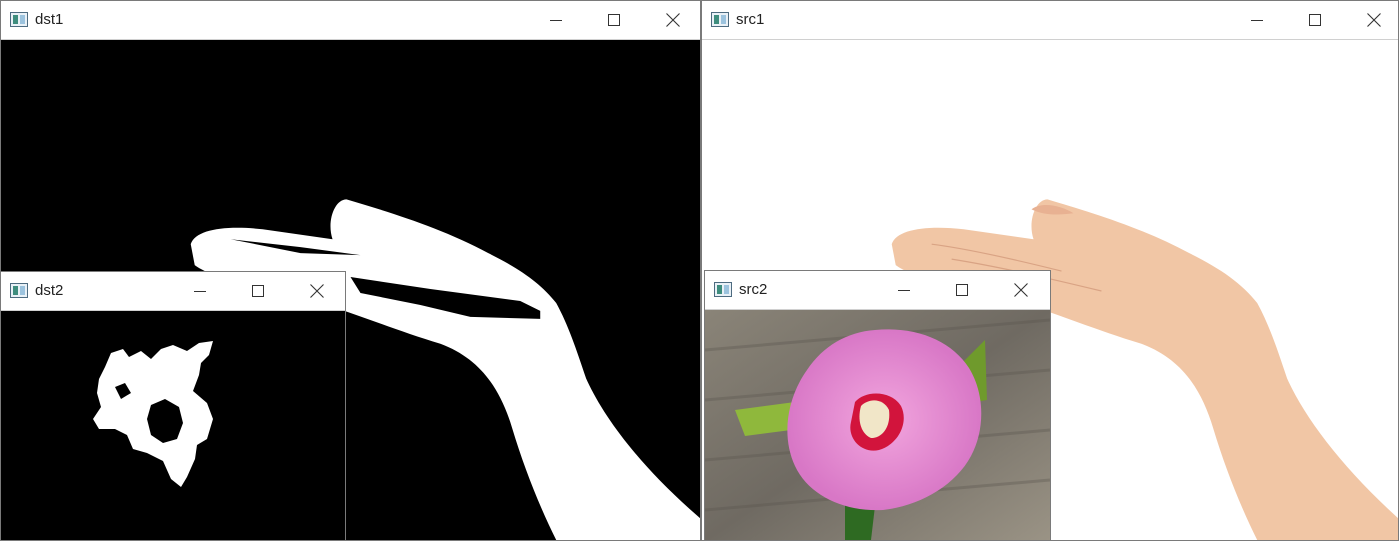 This screenshot has height=541, width=1399. What do you see at coordinates (173, 291) in the screenshot?
I see `dst2-titlebar: dst2` at bounding box center [173, 291].